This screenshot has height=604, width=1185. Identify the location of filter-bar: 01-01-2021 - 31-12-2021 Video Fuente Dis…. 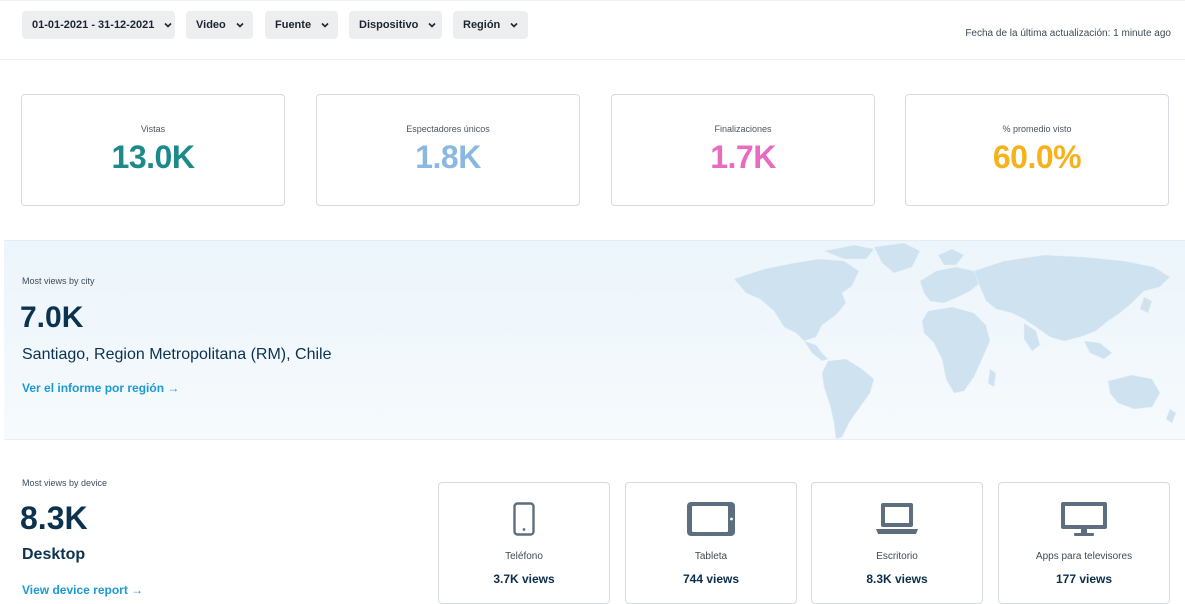
(592, 30).